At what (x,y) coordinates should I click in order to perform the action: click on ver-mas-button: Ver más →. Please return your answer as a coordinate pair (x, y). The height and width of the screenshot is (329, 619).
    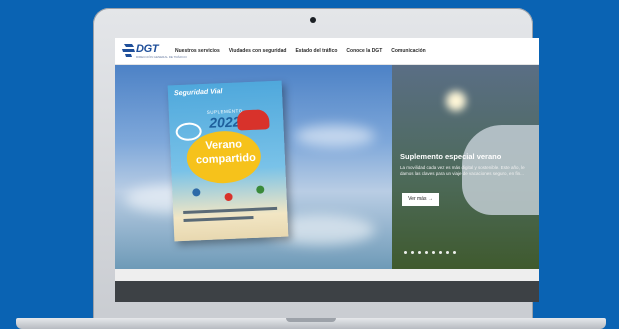
    Looking at the image, I should click on (420, 199).